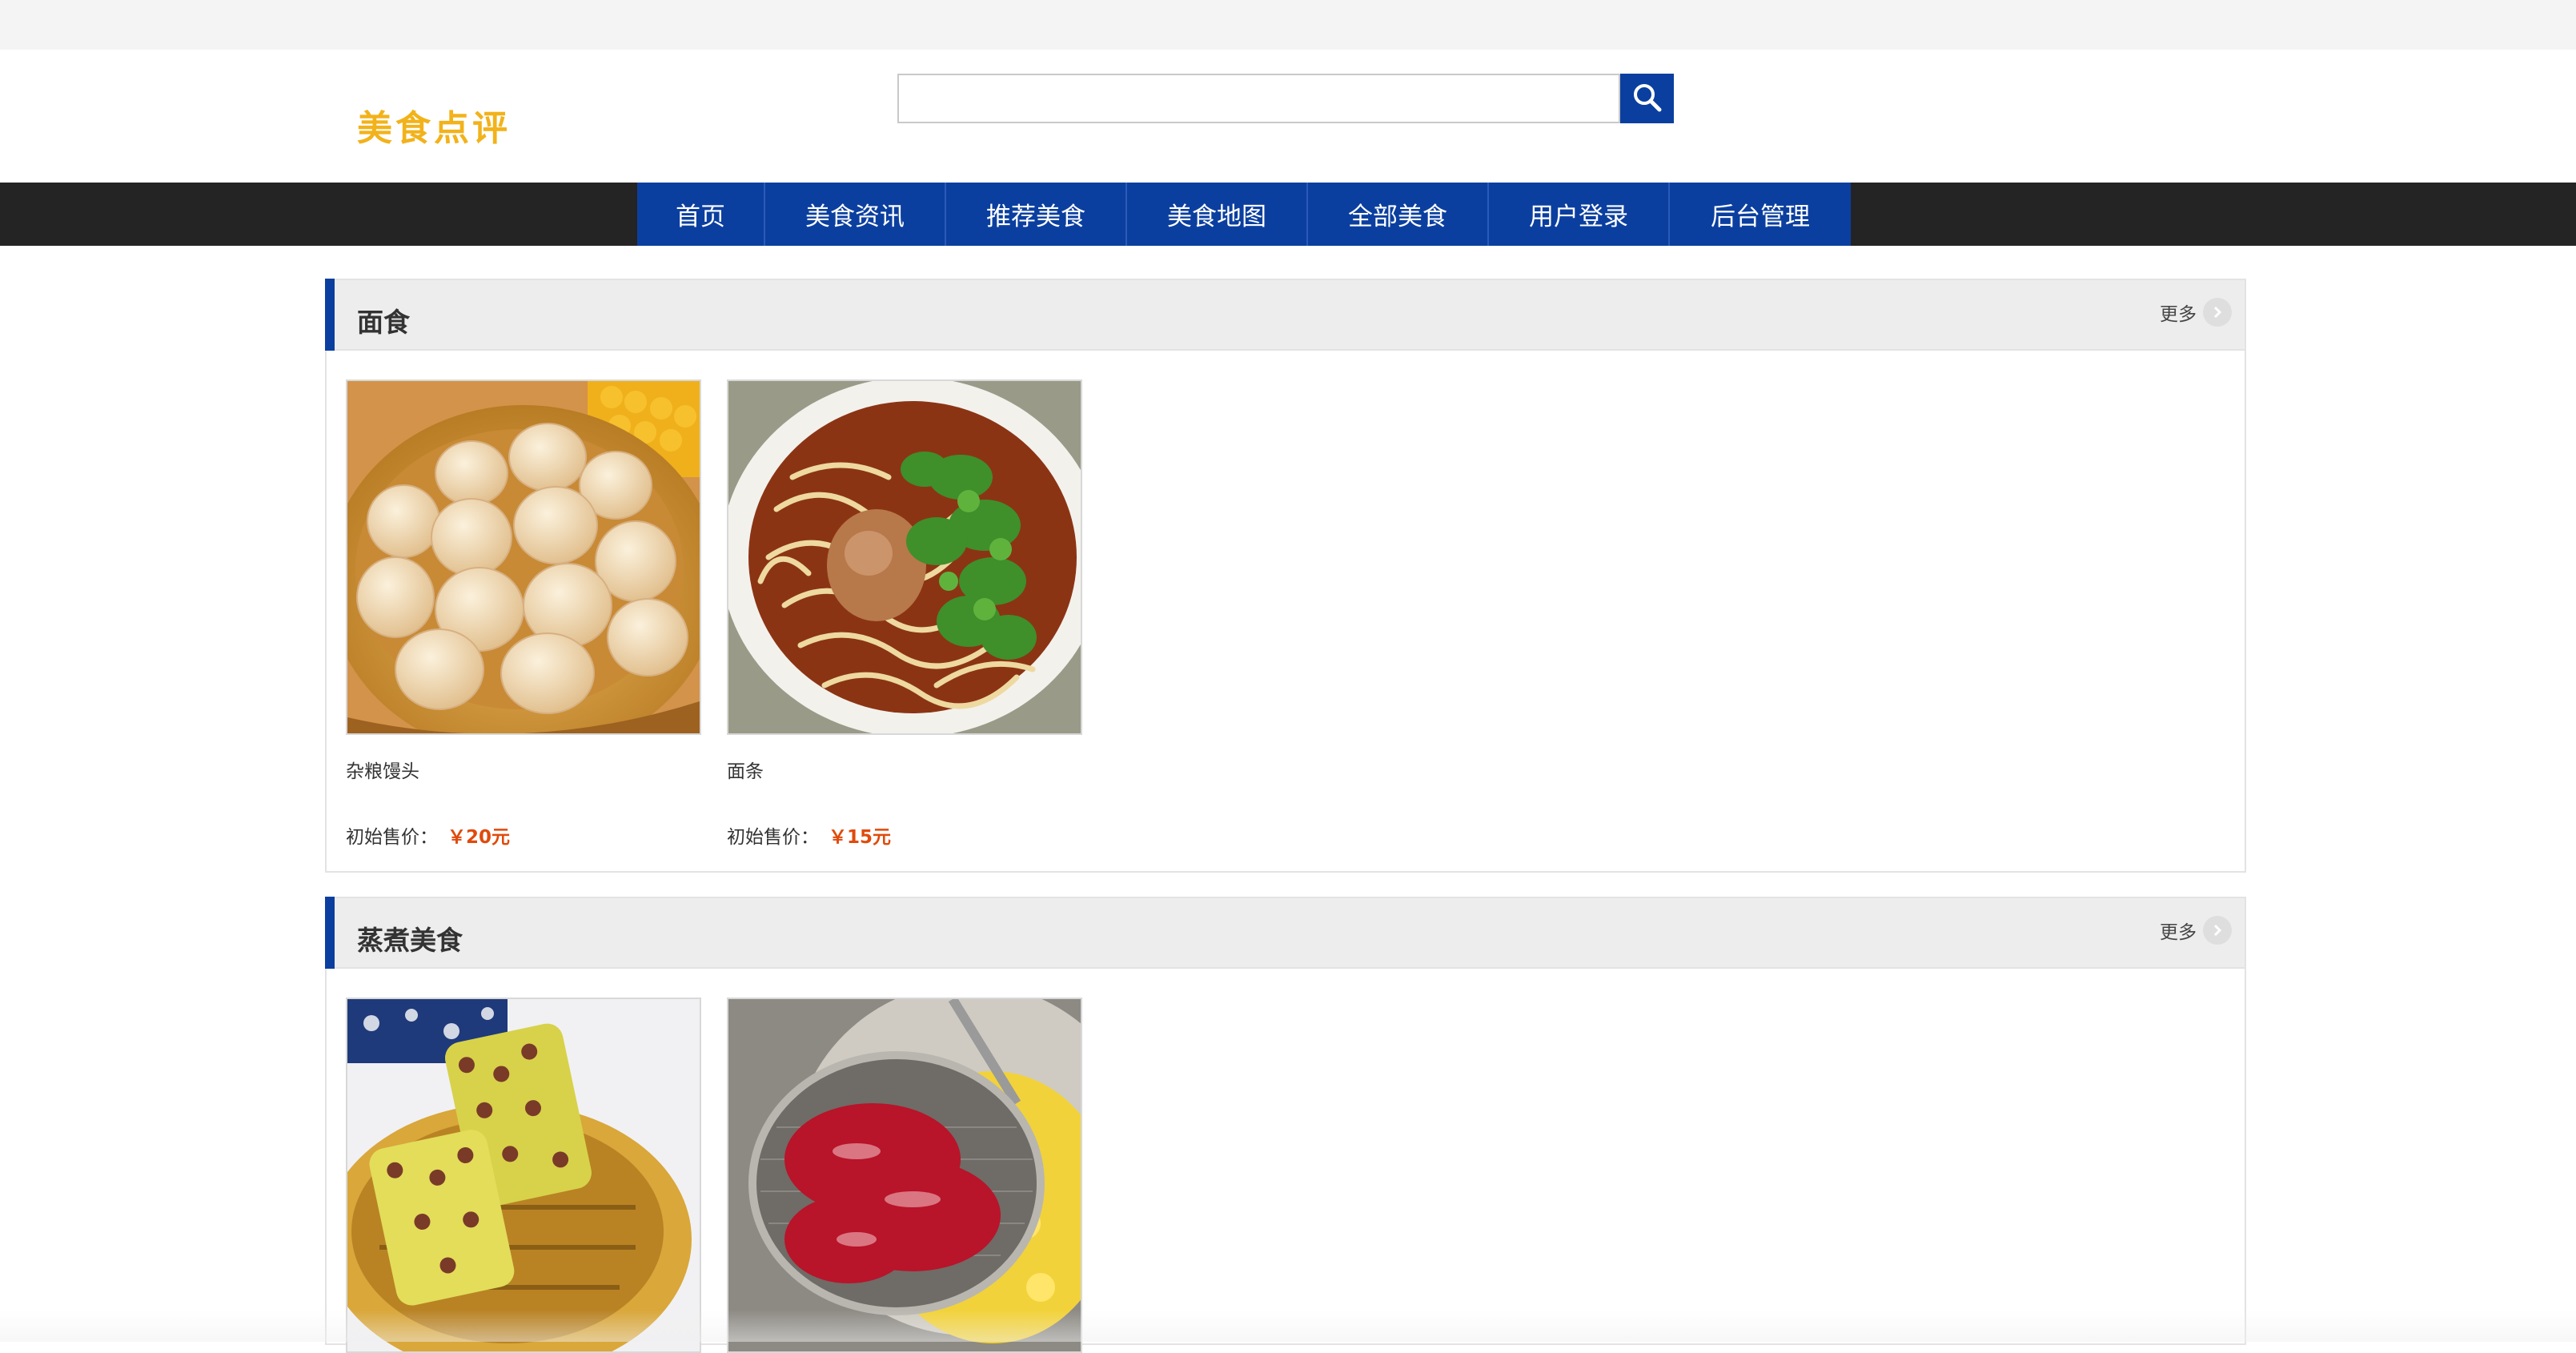 The height and width of the screenshot is (1353, 2576). What do you see at coordinates (523, 557) in the screenshot?
I see `food-image-steamed-buns` at bounding box center [523, 557].